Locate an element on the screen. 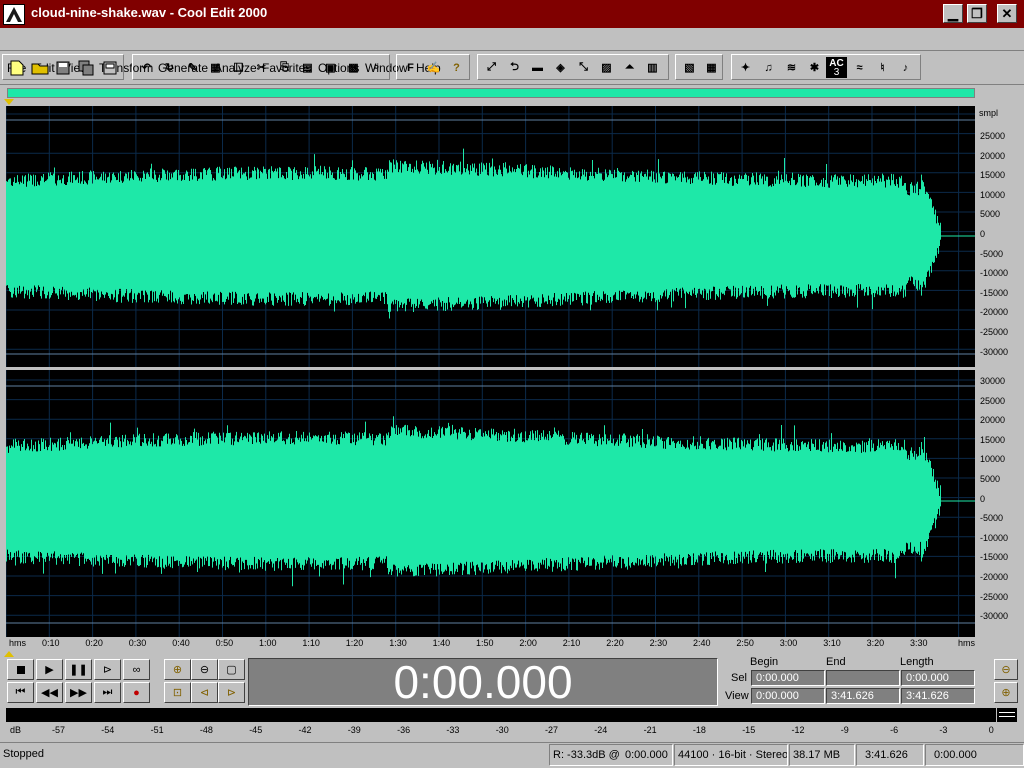 The width and height of the screenshot is (1024, 768). note-icon: ♪ is located at coordinates (905, 67).